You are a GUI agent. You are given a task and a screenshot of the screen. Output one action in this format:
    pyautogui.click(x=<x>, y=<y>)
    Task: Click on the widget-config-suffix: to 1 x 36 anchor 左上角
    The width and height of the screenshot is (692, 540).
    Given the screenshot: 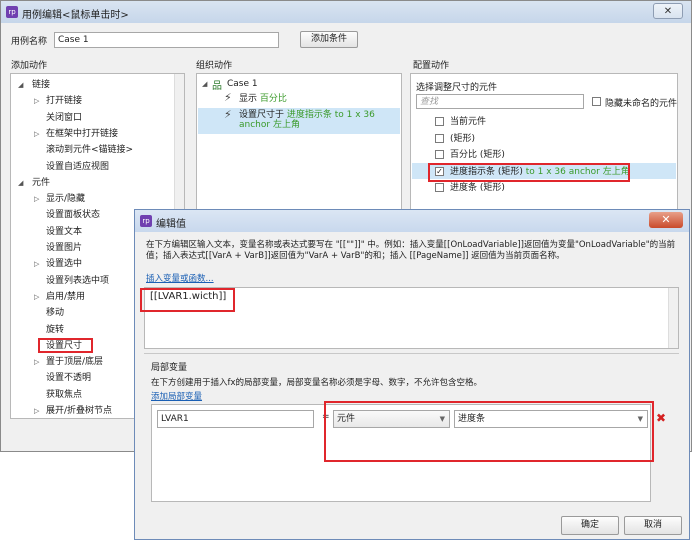 What is the action you would take?
    pyautogui.click(x=577, y=171)
    